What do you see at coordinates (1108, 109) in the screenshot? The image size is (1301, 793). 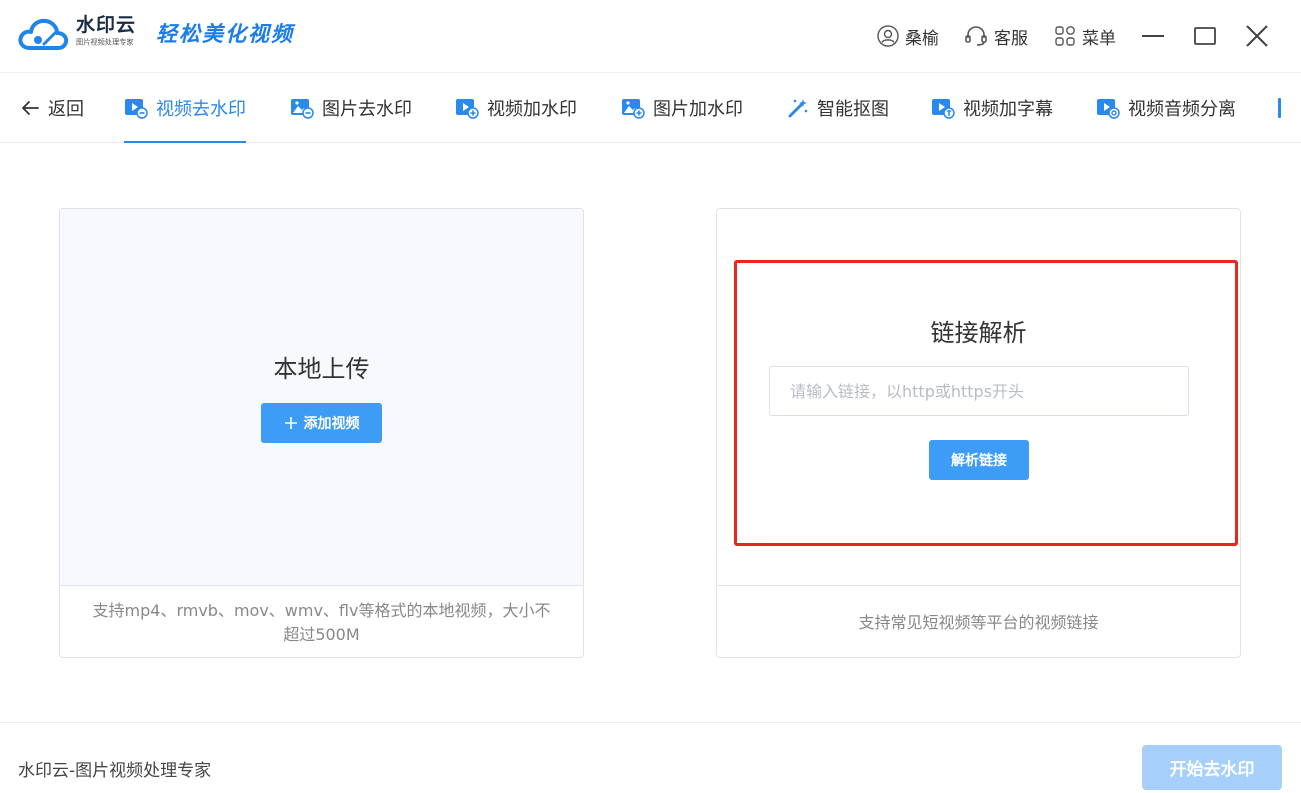 I see `video-audio-icon` at bounding box center [1108, 109].